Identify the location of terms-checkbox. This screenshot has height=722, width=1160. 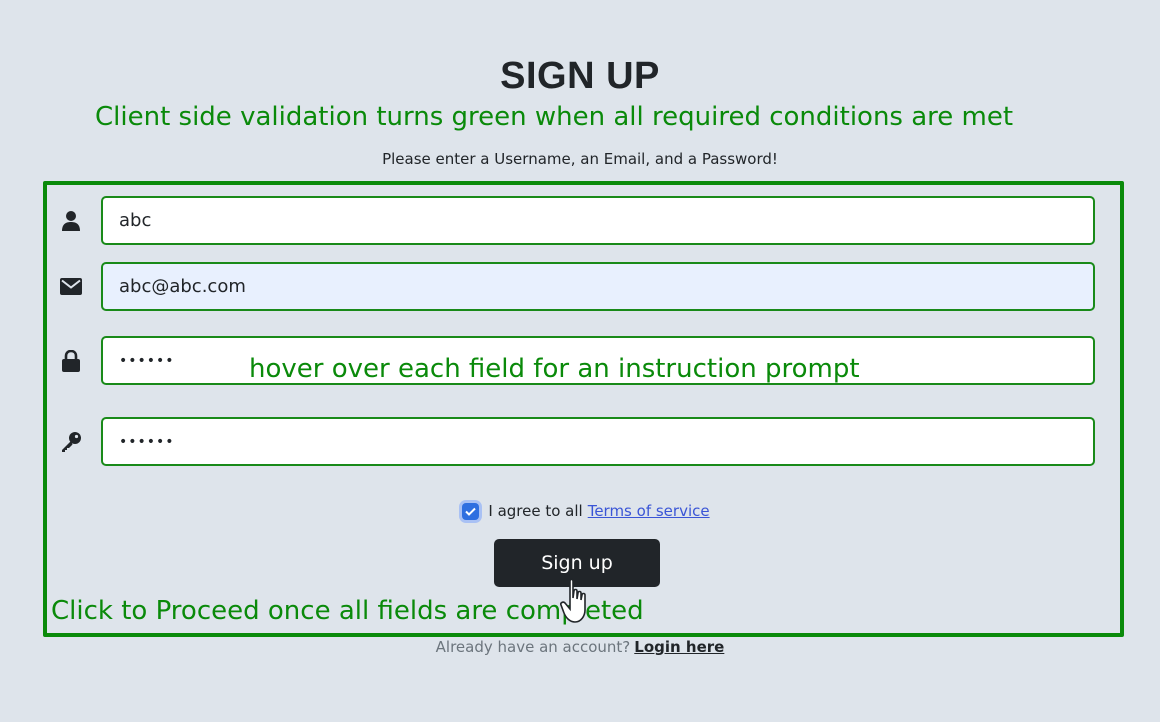
(471, 511).